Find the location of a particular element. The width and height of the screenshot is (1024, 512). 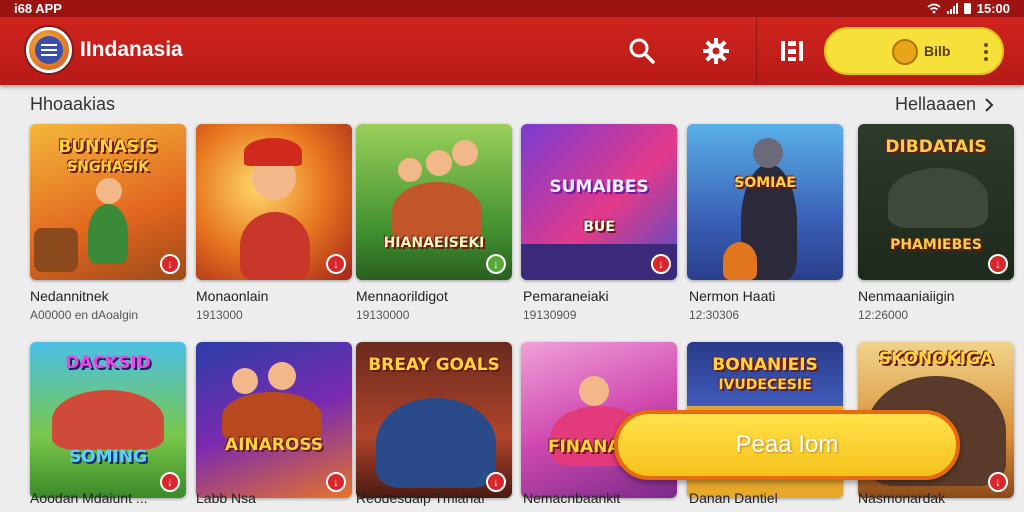

game-name: Danan Dantiel is located at coordinates (733, 498).